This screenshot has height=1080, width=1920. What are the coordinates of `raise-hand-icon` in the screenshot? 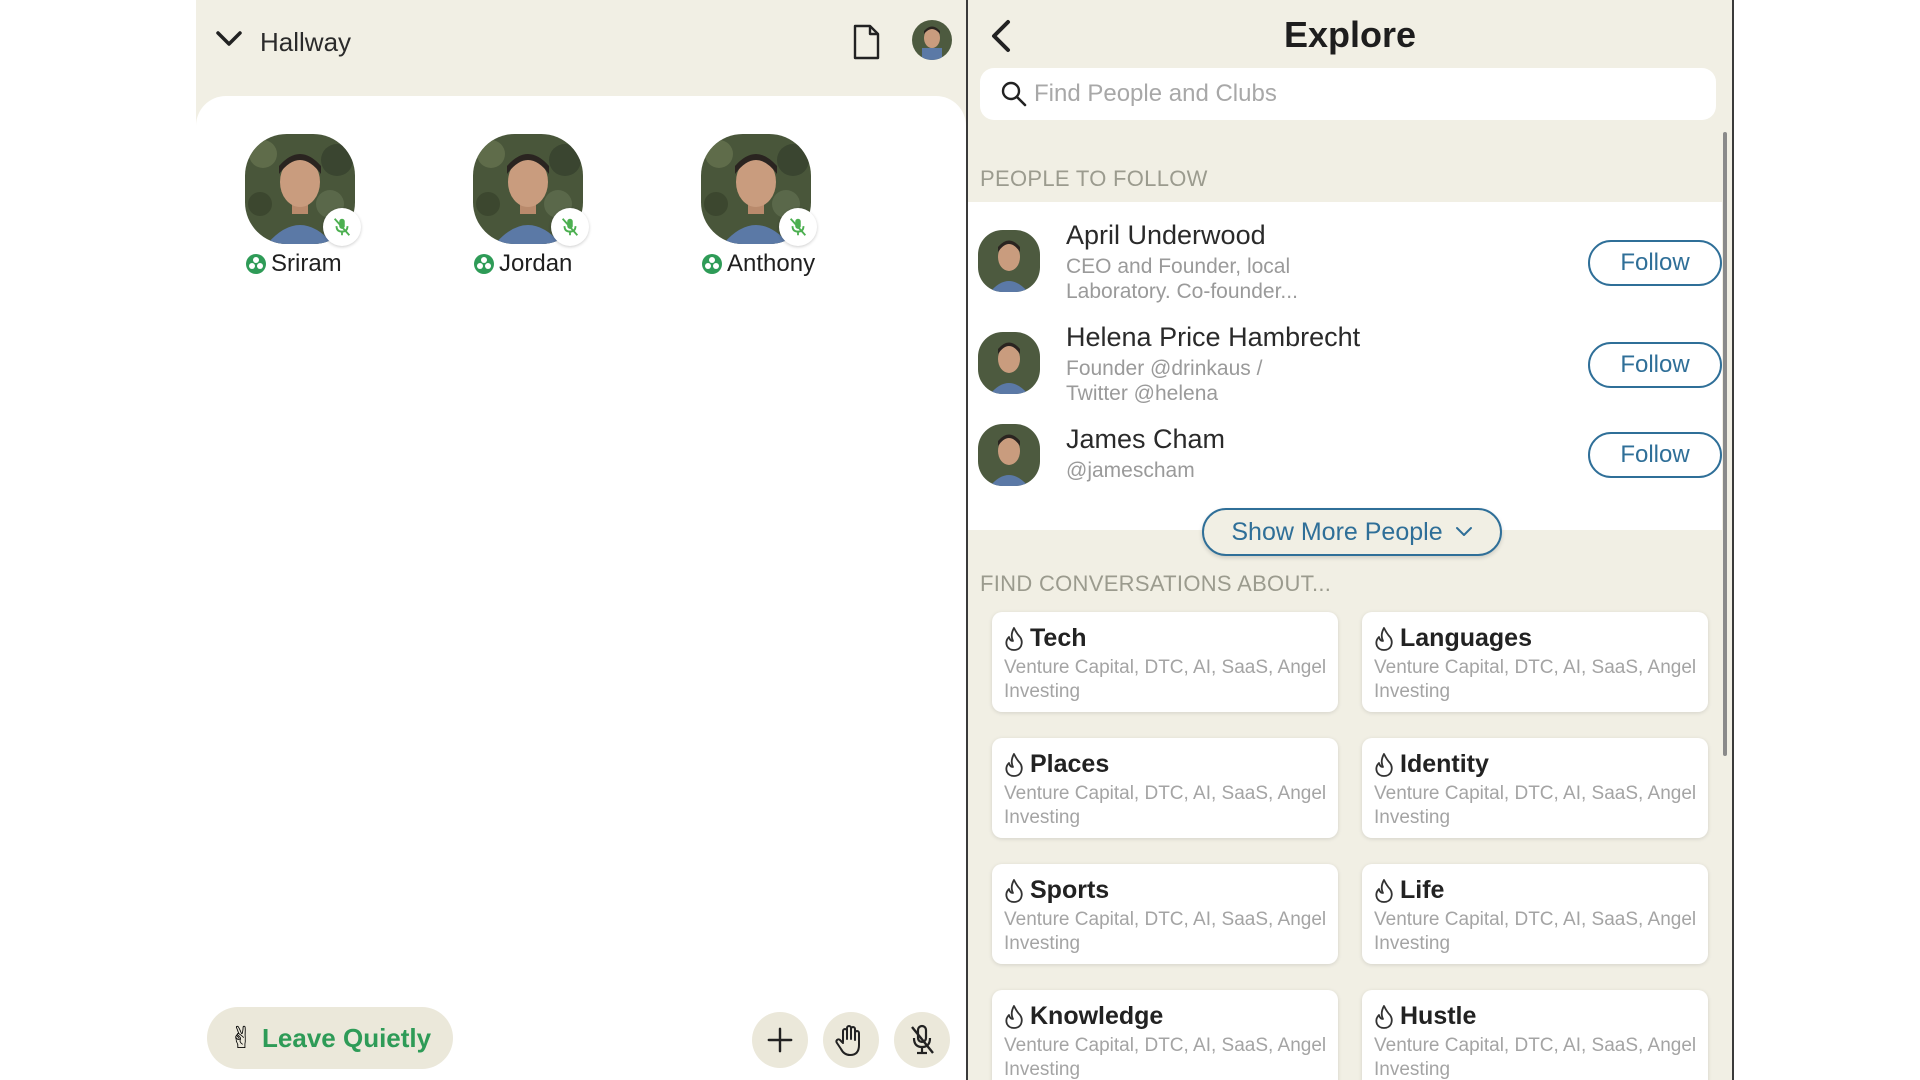 It's located at (847, 1040).